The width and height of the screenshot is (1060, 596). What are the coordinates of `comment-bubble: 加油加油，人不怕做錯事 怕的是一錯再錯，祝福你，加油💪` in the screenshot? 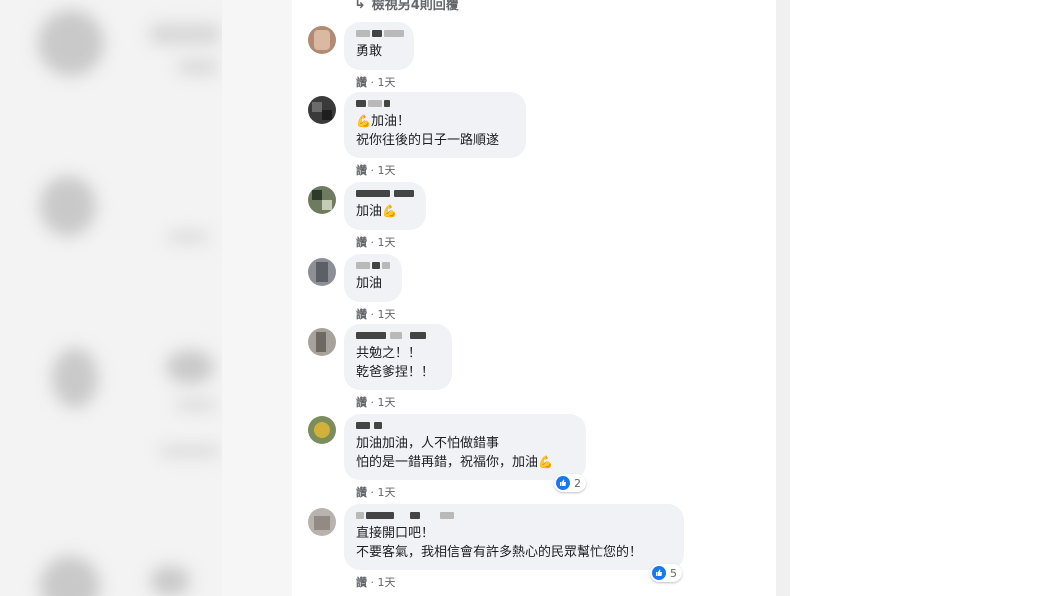 It's located at (465, 447).